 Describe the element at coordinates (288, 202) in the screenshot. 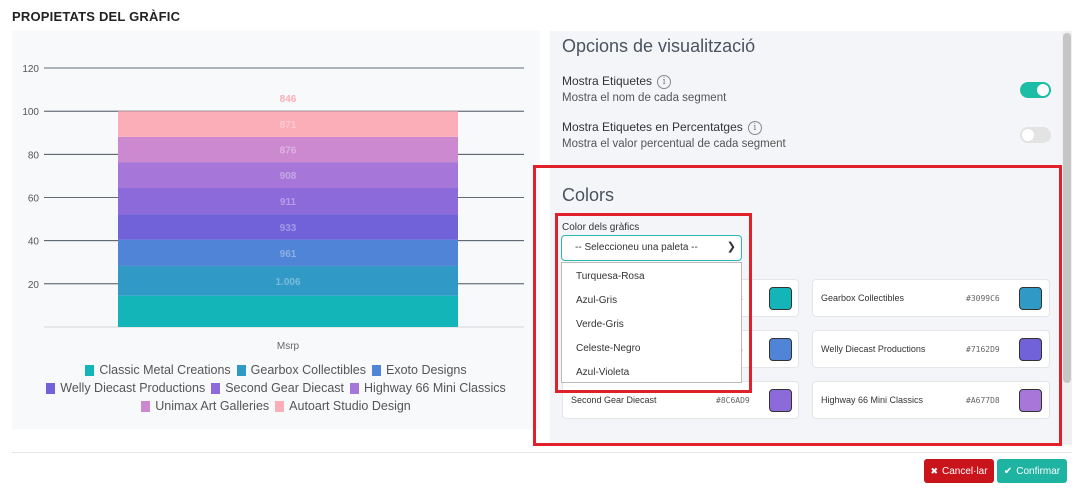

I see `data-label: 911` at that location.